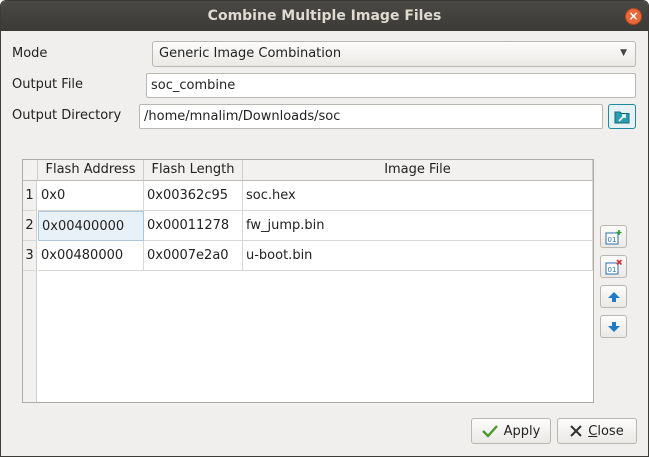 The height and width of the screenshot is (457, 649). I want to click on add-row-icon: 01, so click(613, 236).